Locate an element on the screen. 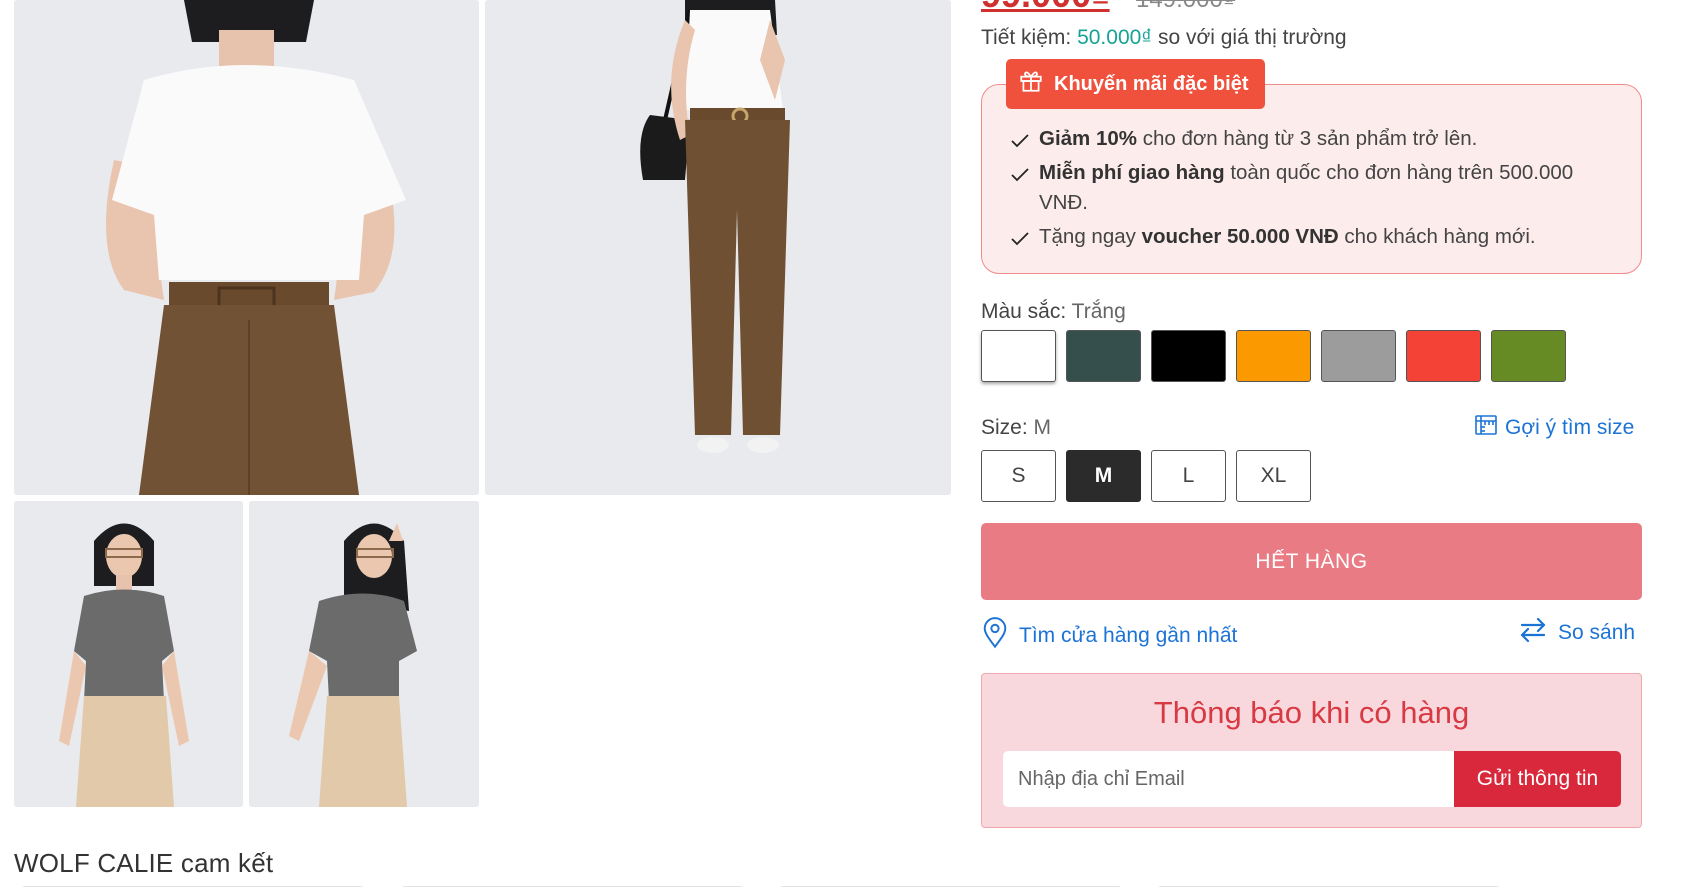 This screenshot has height=887, width=1698. size-option-xl: XL is located at coordinates (1273, 476).